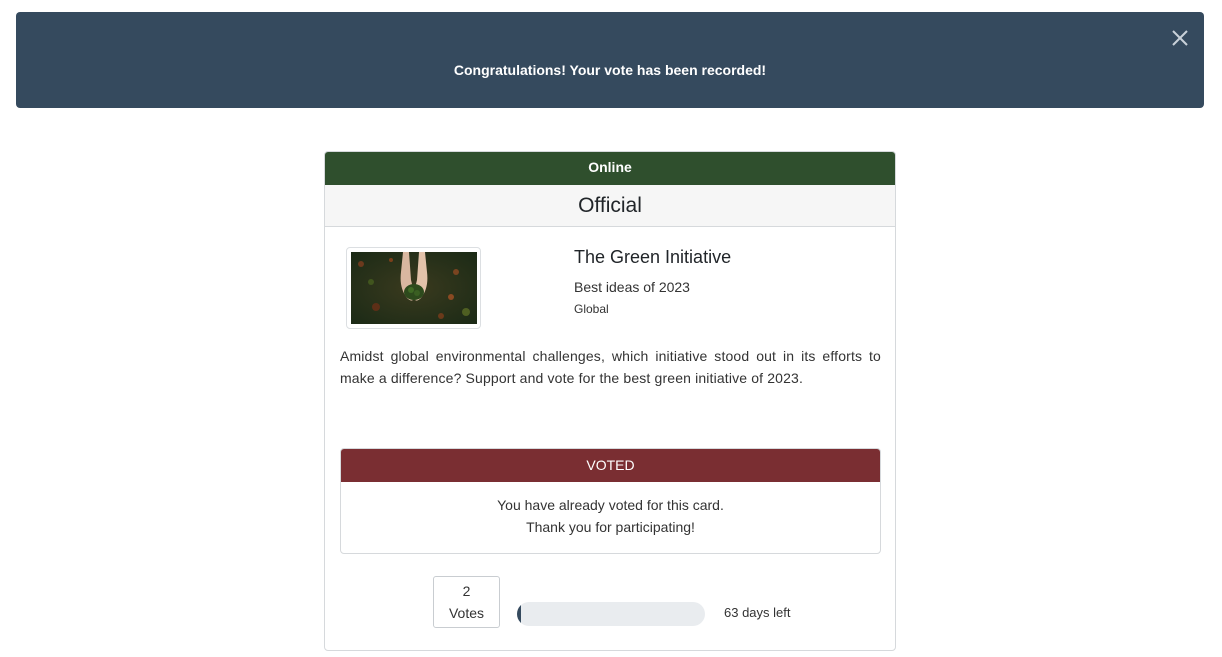 This screenshot has width=1222, height=657. I want to click on card-image, so click(413, 288).